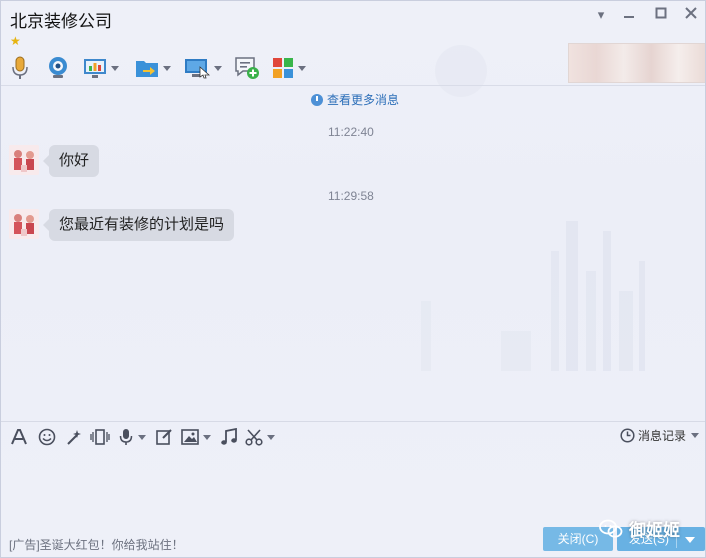 The height and width of the screenshot is (558, 706). Describe the element at coordinates (61, 21) in the screenshot. I see `window-title: 北京装修公司` at that location.